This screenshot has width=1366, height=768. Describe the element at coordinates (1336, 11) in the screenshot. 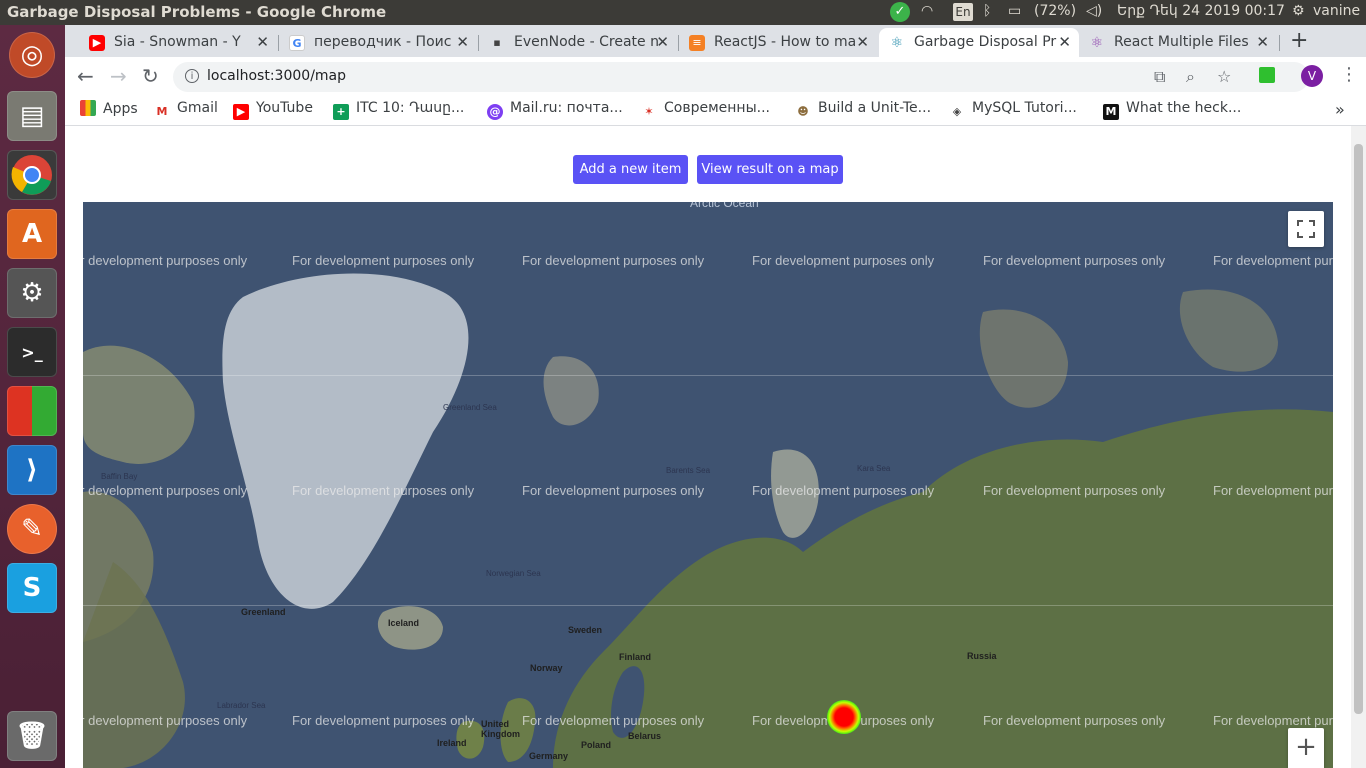

I see `user-name: vanine` at that location.